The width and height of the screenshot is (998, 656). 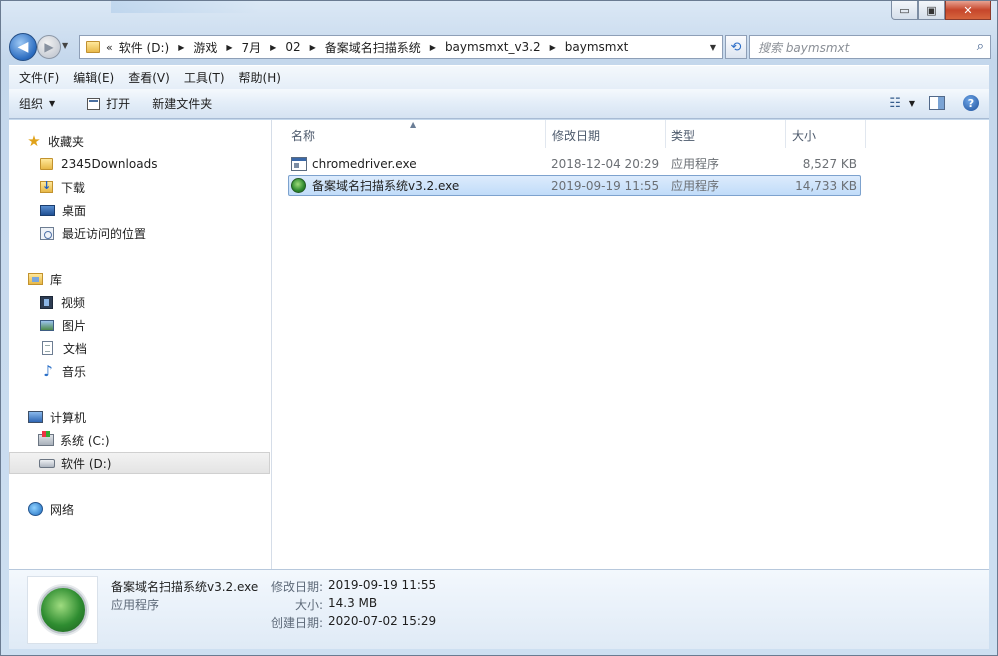 What do you see at coordinates (35, 417) in the screenshot?
I see `computer-icon` at bounding box center [35, 417].